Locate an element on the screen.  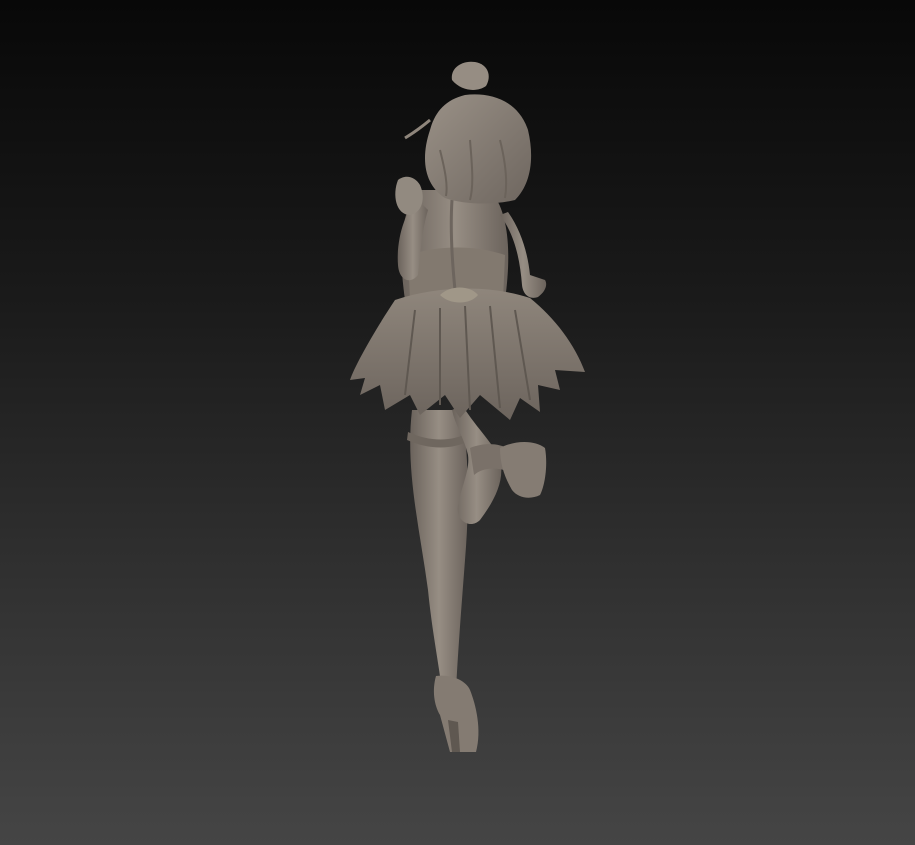
ahoge-strand is located at coordinates (417, 129).